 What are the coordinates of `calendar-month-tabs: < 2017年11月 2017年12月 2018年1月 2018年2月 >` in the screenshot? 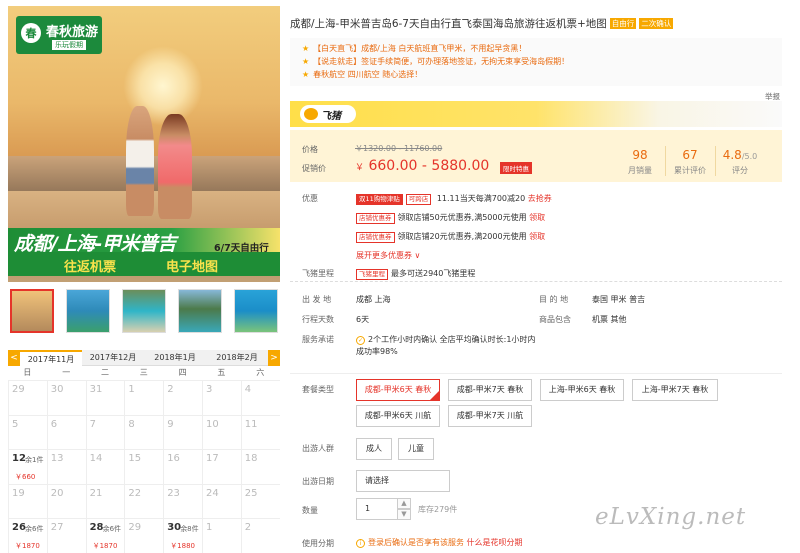 It's located at (144, 358).